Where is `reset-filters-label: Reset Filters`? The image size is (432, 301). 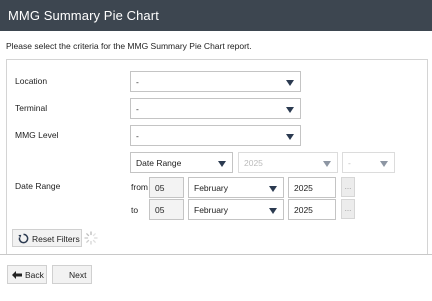
reset-filters-label: Reset Filters is located at coordinates (56, 239).